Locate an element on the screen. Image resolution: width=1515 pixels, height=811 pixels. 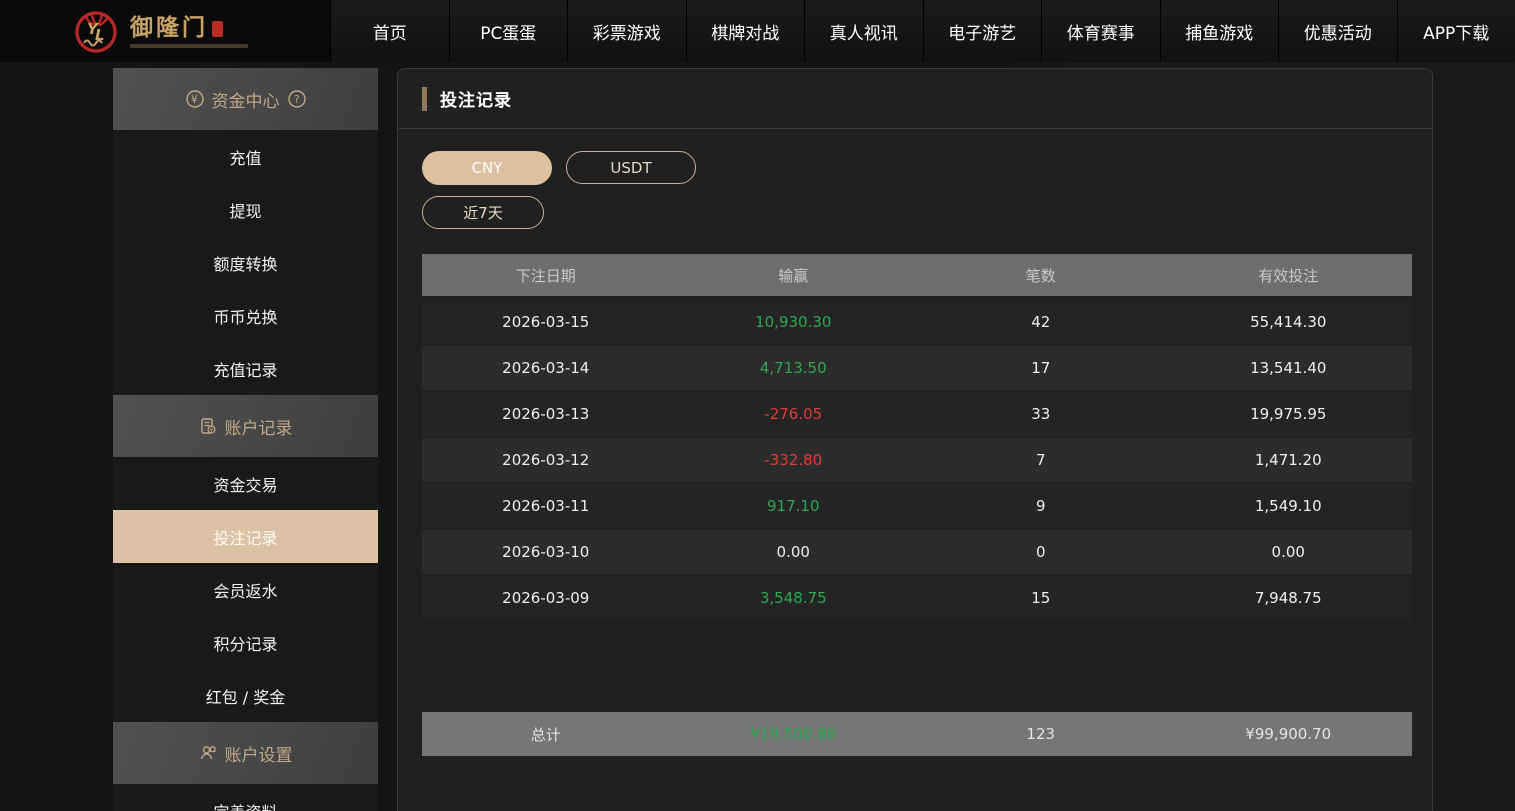
bet-date: 2026-03-09 is located at coordinates (546, 598).